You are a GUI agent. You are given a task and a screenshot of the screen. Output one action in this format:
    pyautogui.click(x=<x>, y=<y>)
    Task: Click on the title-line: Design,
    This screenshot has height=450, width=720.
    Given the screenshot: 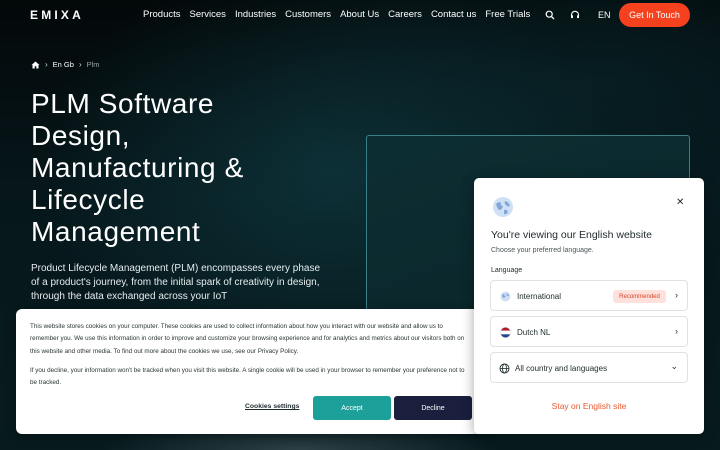 What is the action you would take?
    pyautogui.click(x=81, y=135)
    